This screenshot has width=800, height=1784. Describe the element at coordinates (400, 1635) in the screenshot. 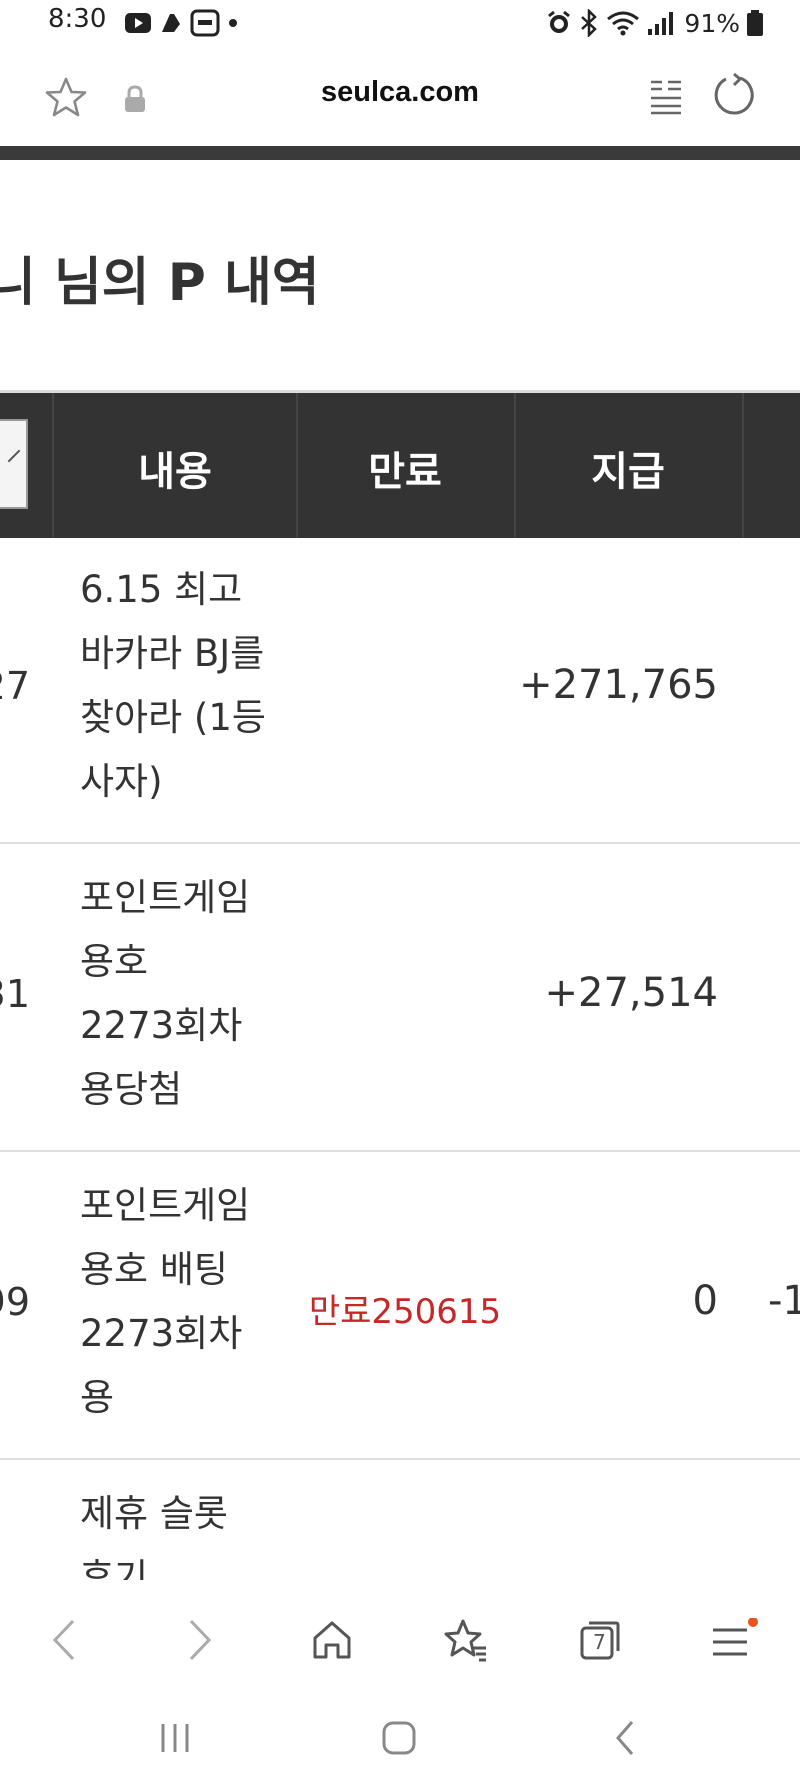

I see `browser-bottom-toolbar: 7` at that location.